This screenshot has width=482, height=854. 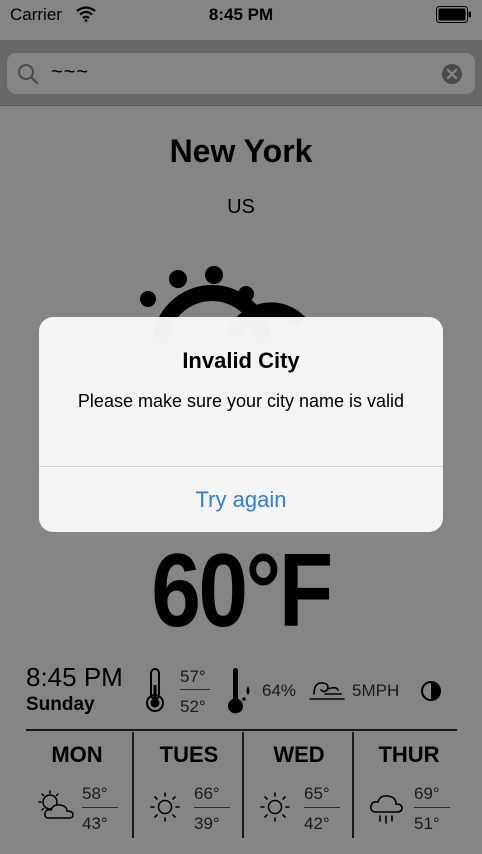 What do you see at coordinates (241, 499) in the screenshot?
I see `try-again-button: Try again` at bounding box center [241, 499].